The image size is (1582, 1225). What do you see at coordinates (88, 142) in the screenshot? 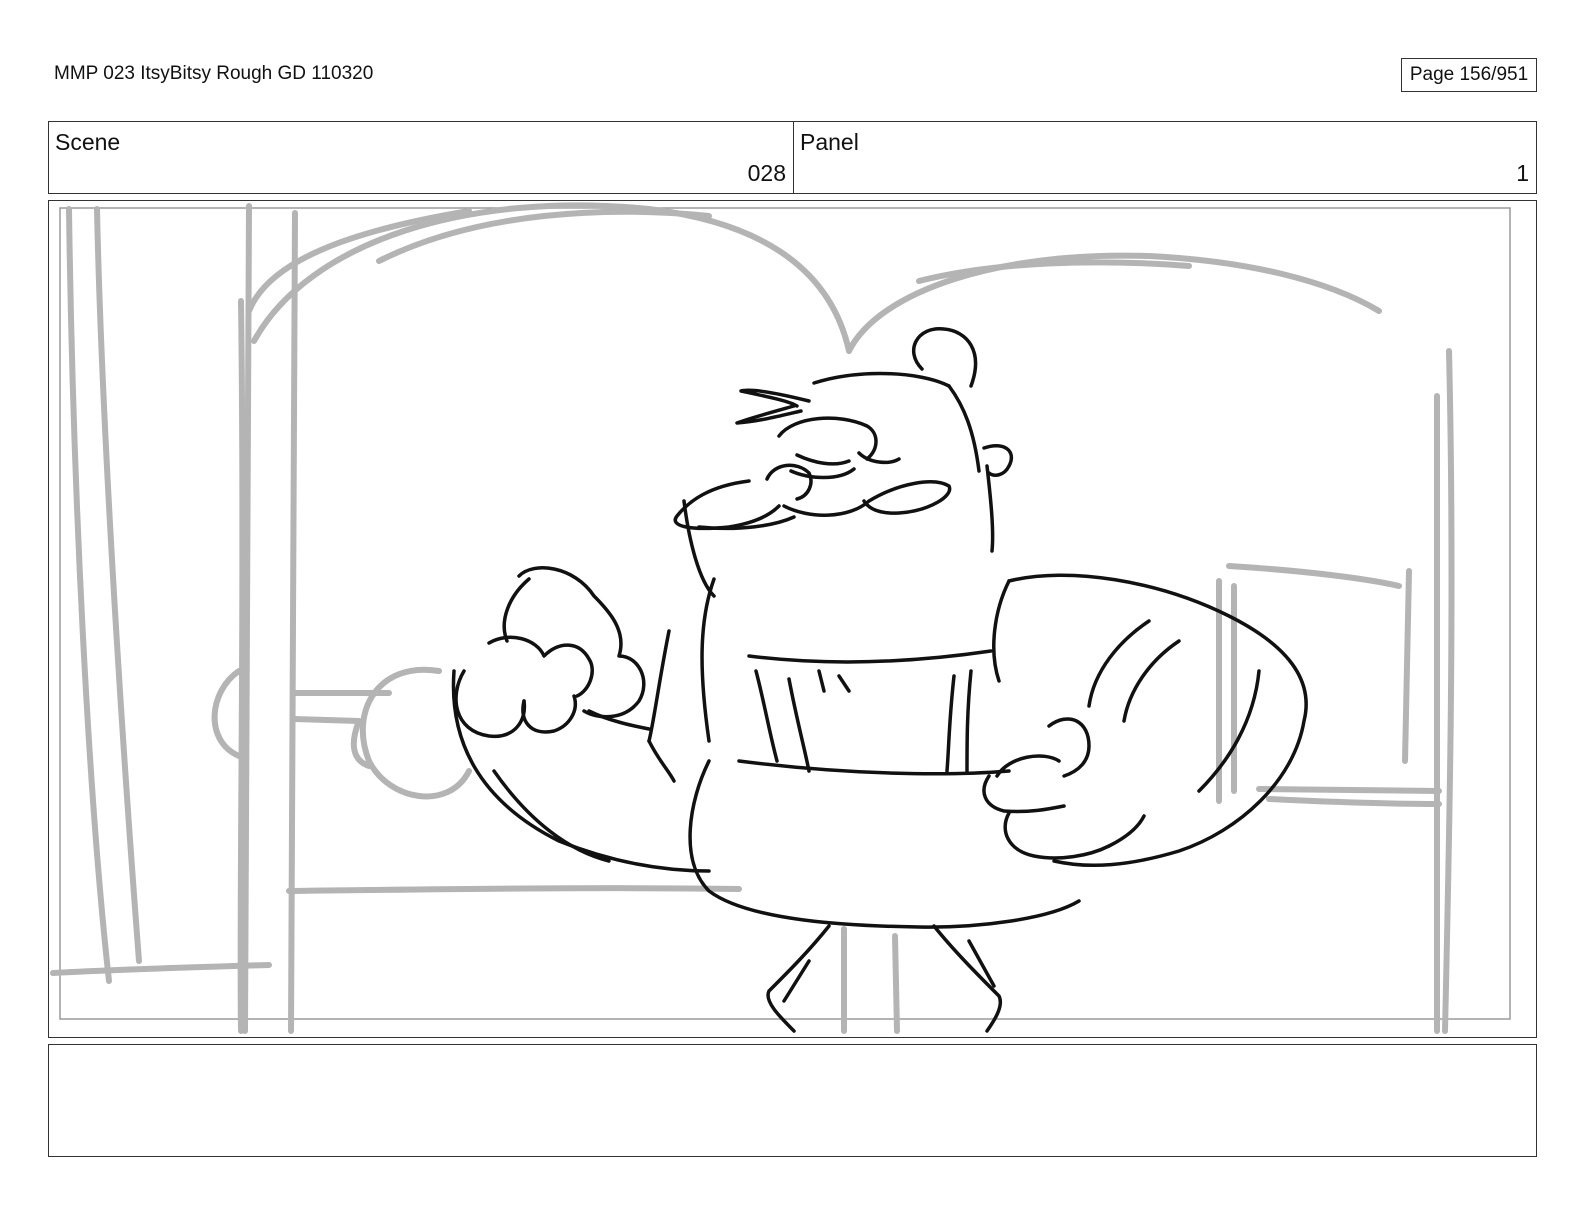
I see `scene-label: Scene` at bounding box center [88, 142].